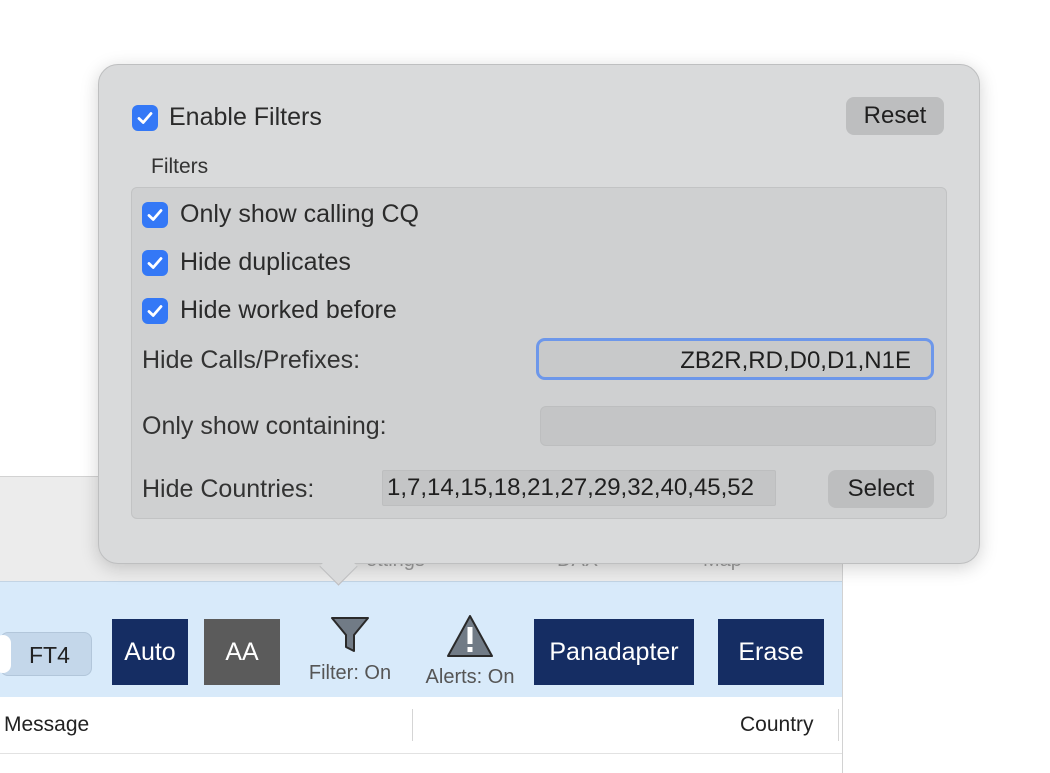  I want to click on enable-filters-checkbox, so click(145, 118).